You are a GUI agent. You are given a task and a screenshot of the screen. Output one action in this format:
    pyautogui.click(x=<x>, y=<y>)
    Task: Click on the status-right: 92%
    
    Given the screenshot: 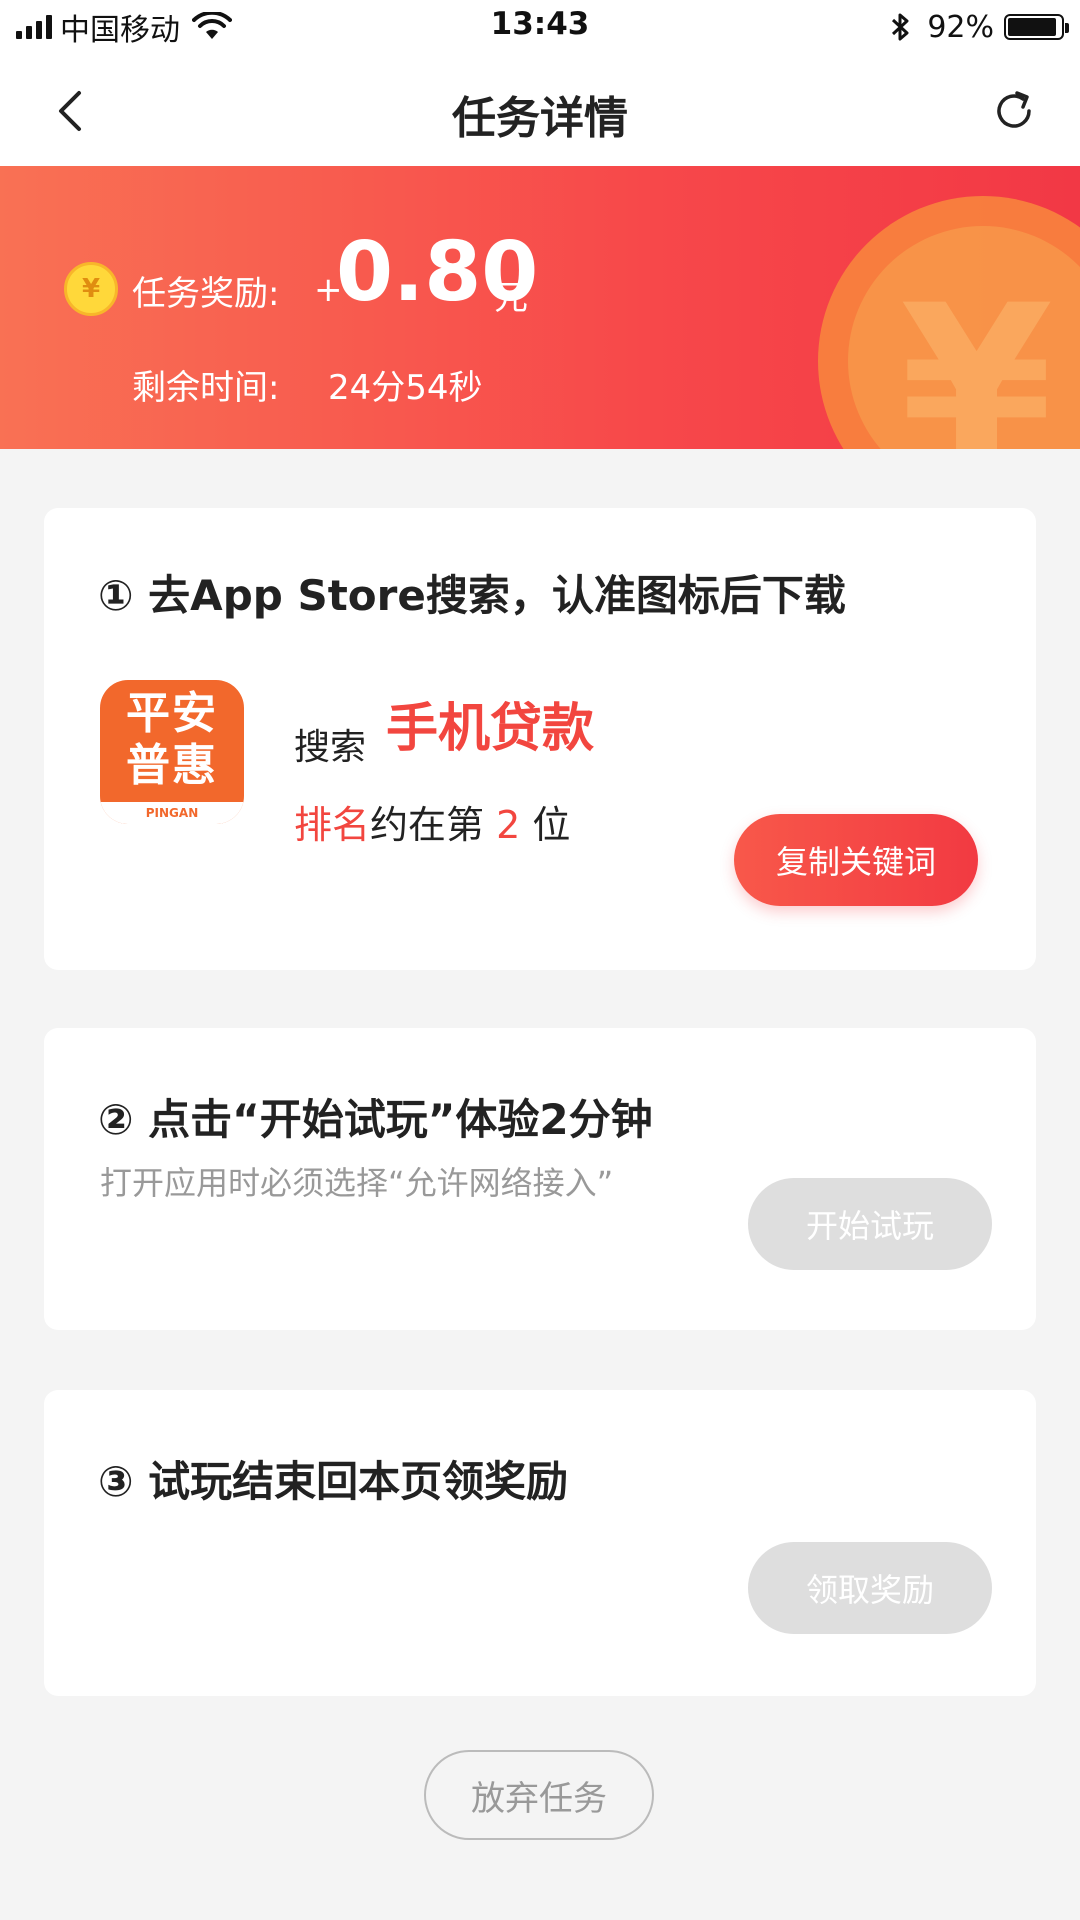 What is the action you would take?
    pyautogui.click(x=979, y=27)
    